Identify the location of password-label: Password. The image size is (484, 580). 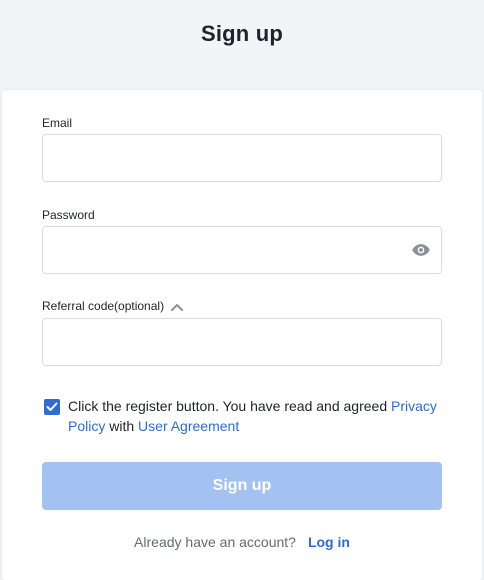
(68, 215).